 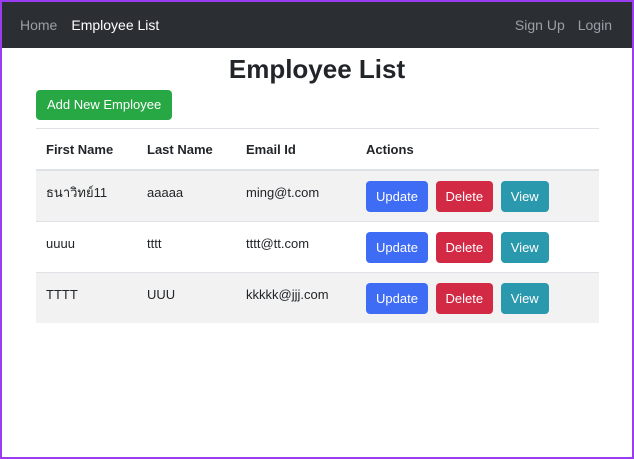 I want to click on last-name-text: aaaaa, so click(x=165, y=192).